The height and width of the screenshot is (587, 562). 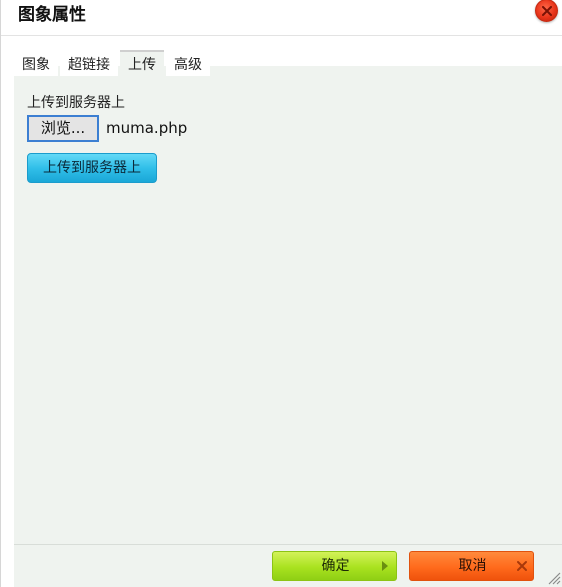 What do you see at coordinates (89, 63) in the screenshot?
I see `tab-hyperlink: 超链接` at bounding box center [89, 63].